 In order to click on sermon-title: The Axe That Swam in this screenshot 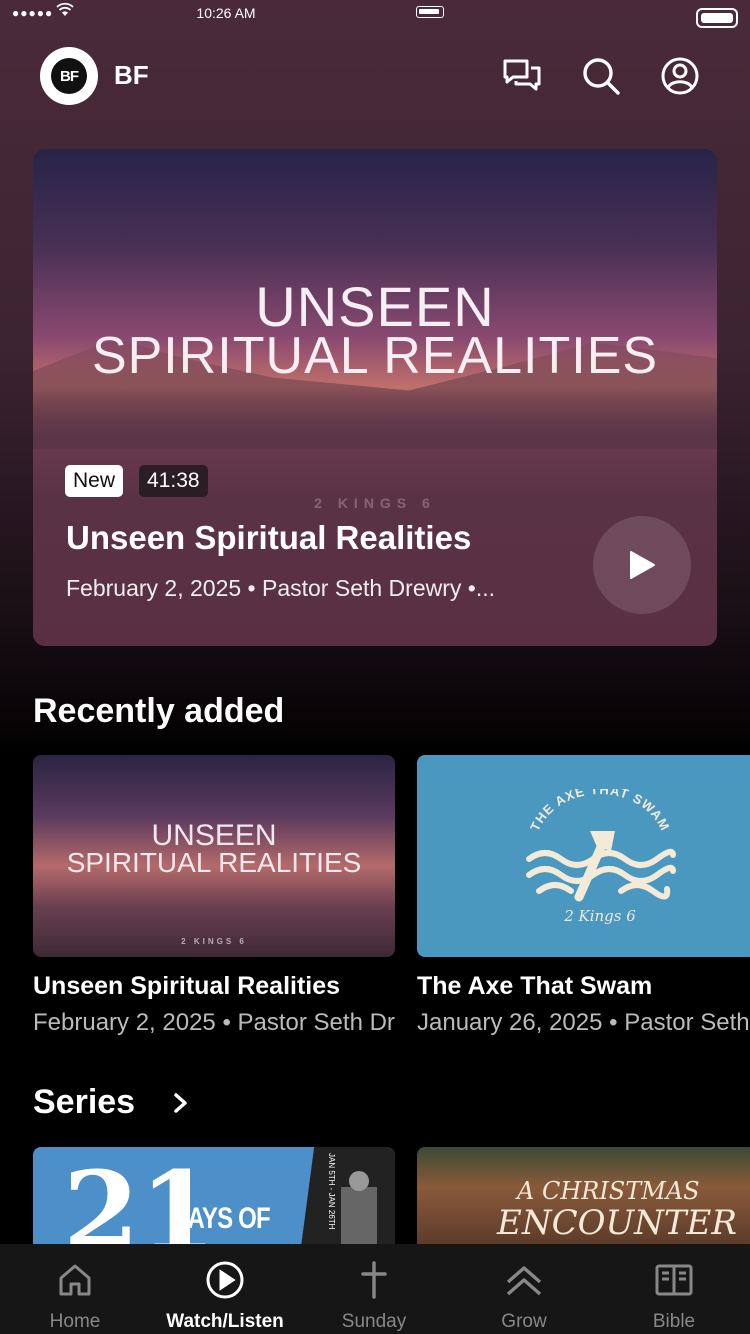, I will do `click(534, 986)`.